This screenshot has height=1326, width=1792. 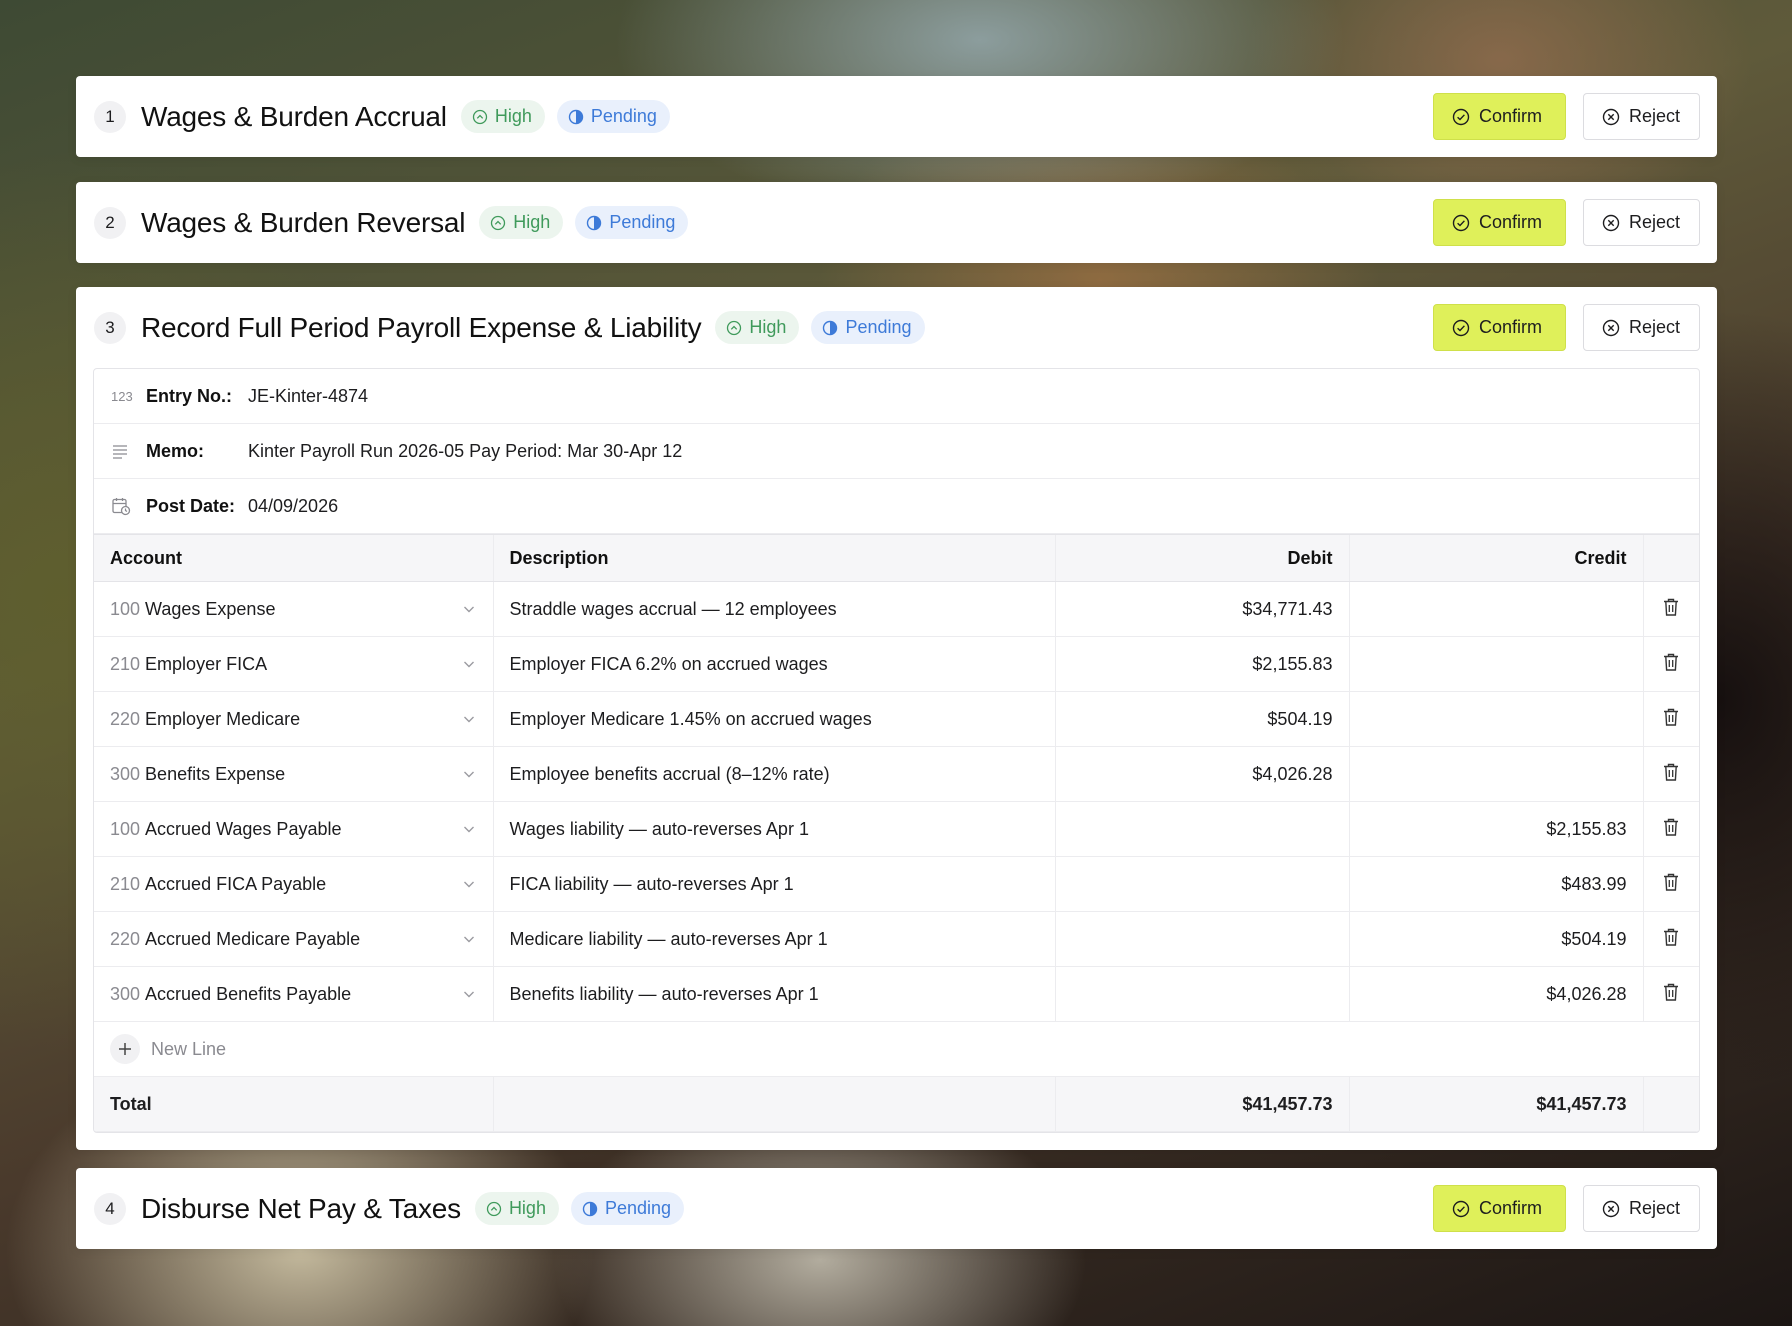 I want to click on check-circle-icon, so click(x=1461, y=328).